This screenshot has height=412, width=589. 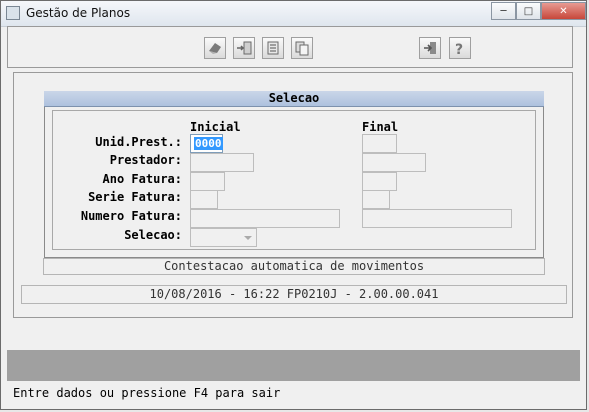 I want to click on version-bar: 10/08/2016 - 16:22 FP0210J - 2.00.00.041, so click(x=294, y=294).